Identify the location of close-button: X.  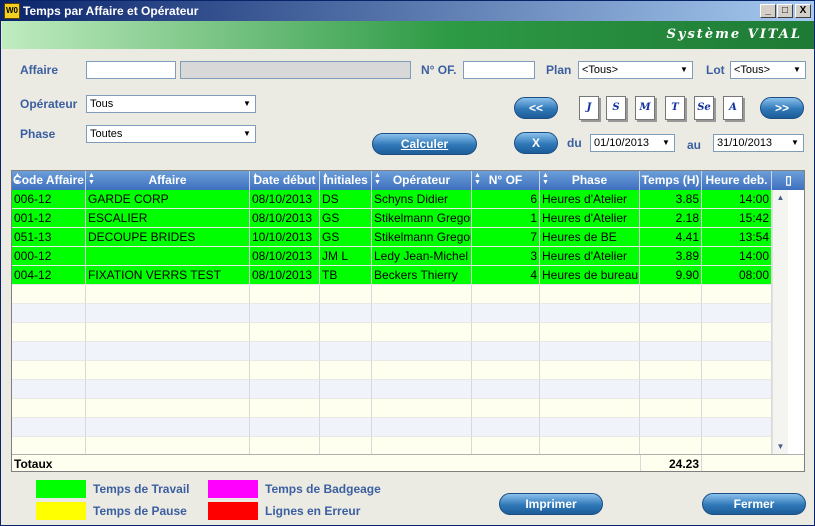
(803, 11).